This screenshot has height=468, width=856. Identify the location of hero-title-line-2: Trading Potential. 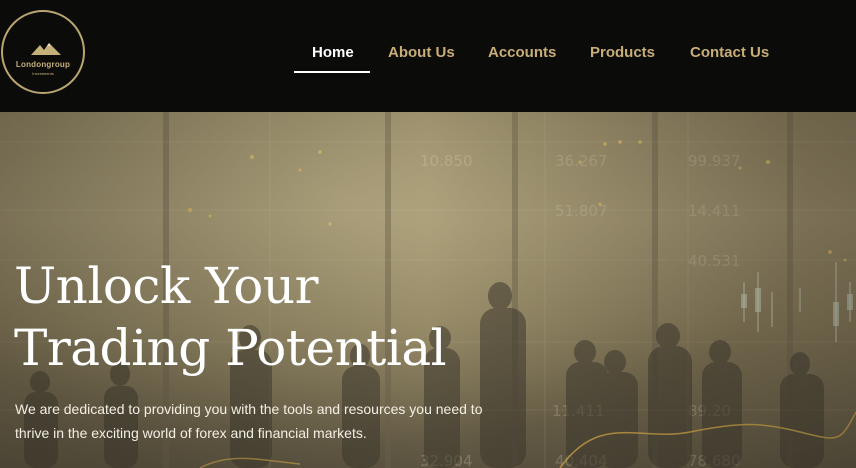
(230, 348).